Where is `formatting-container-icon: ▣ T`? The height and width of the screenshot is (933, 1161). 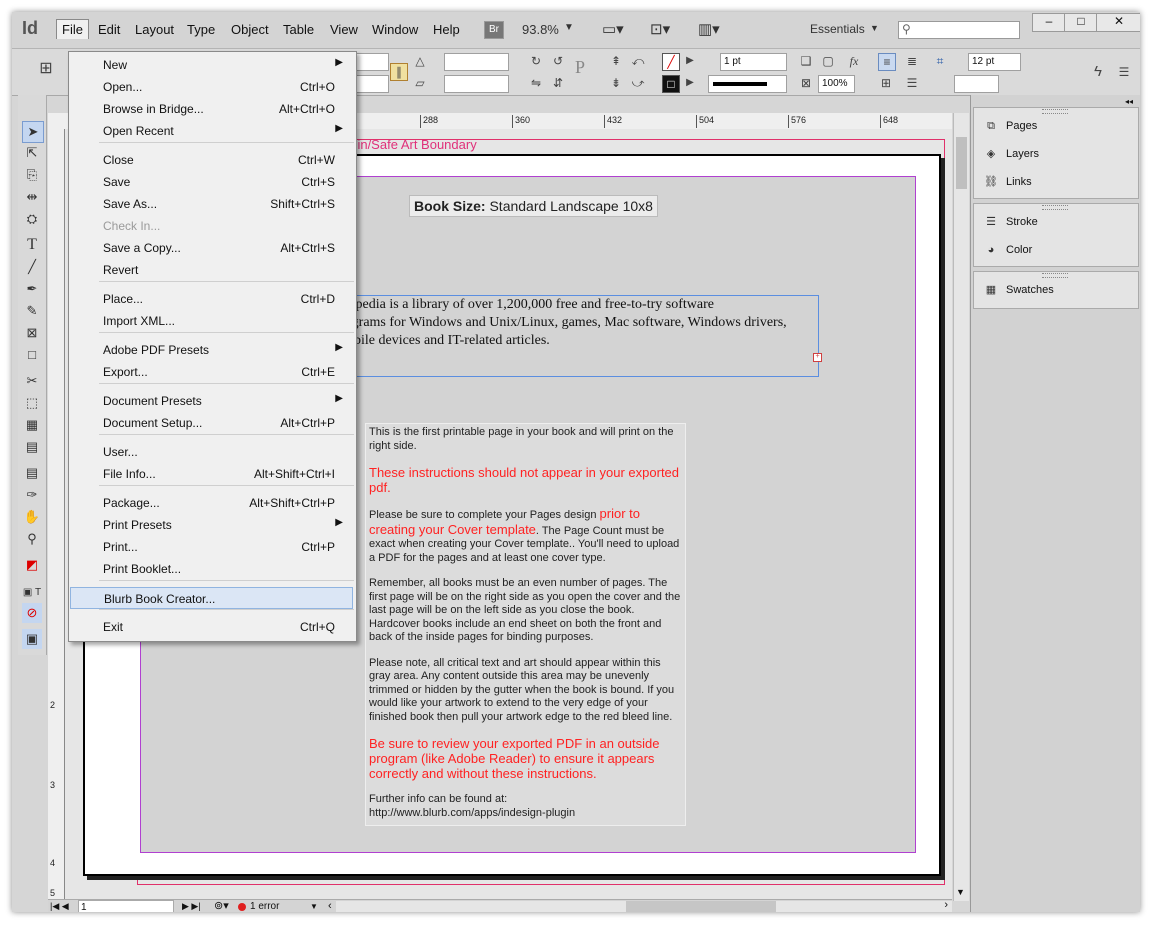
formatting-container-icon: ▣ T is located at coordinates (32, 593).